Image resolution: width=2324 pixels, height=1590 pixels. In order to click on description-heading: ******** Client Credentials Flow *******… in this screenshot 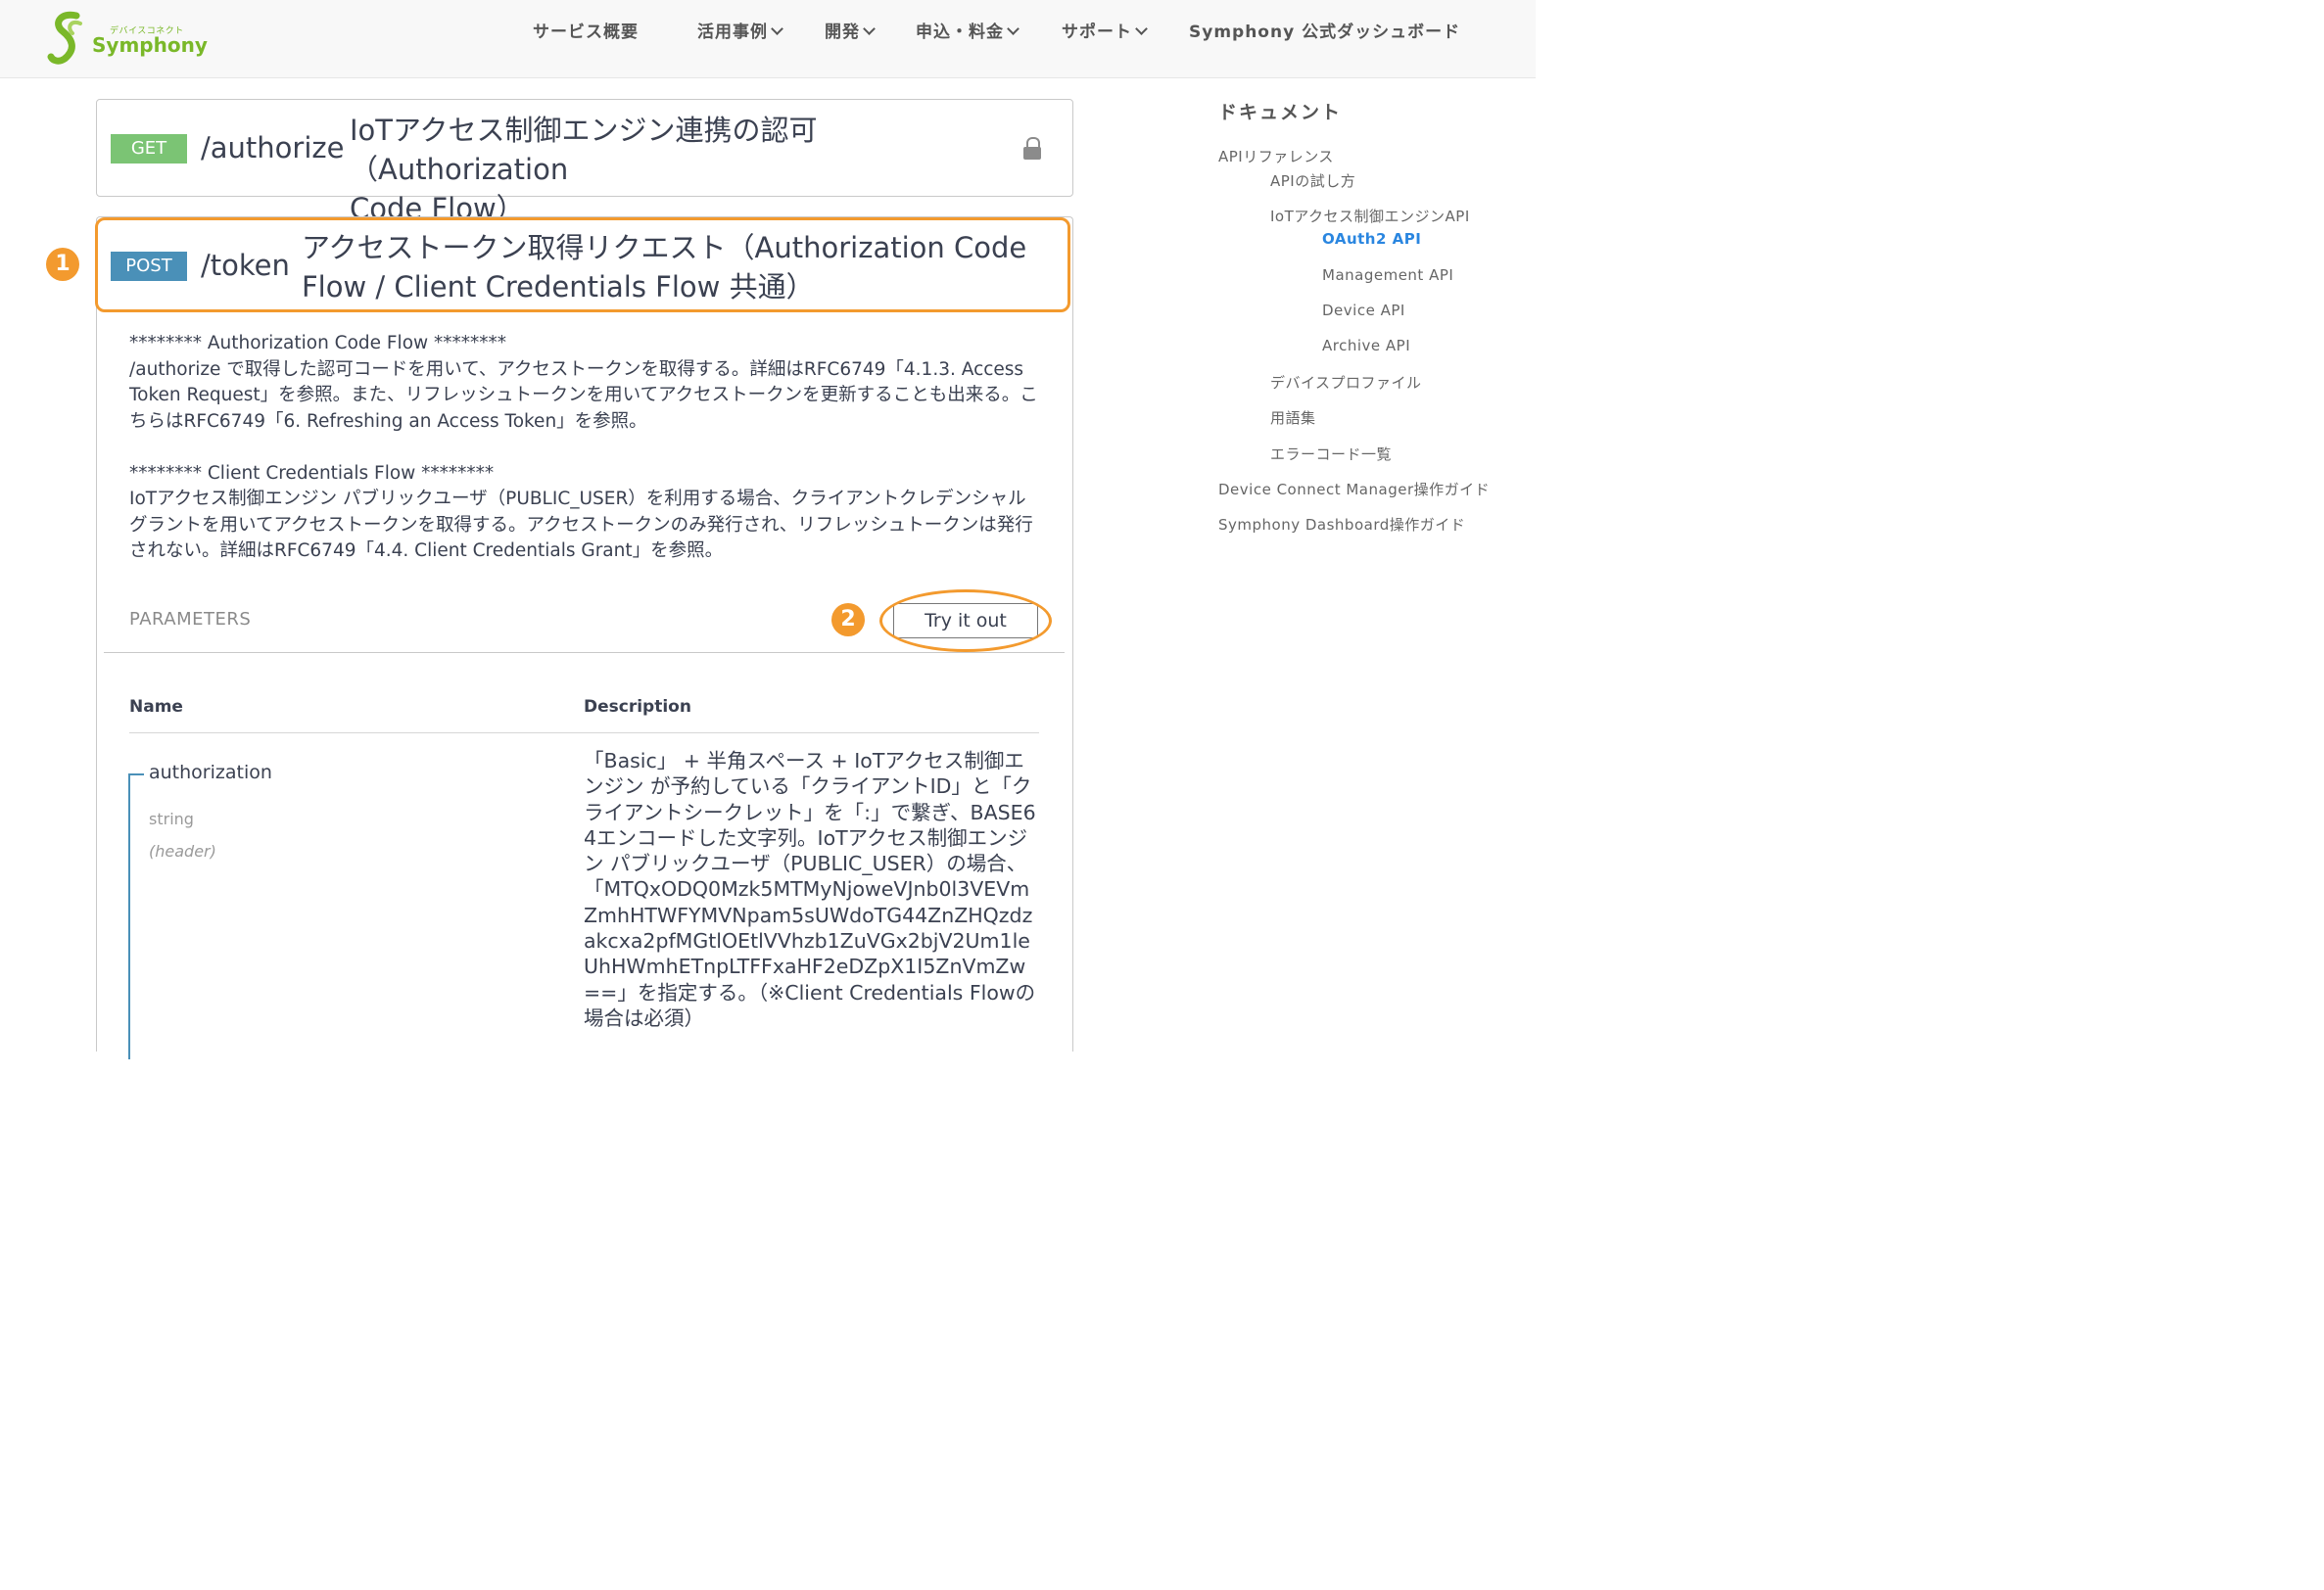, I will do `click(312, 473)`.